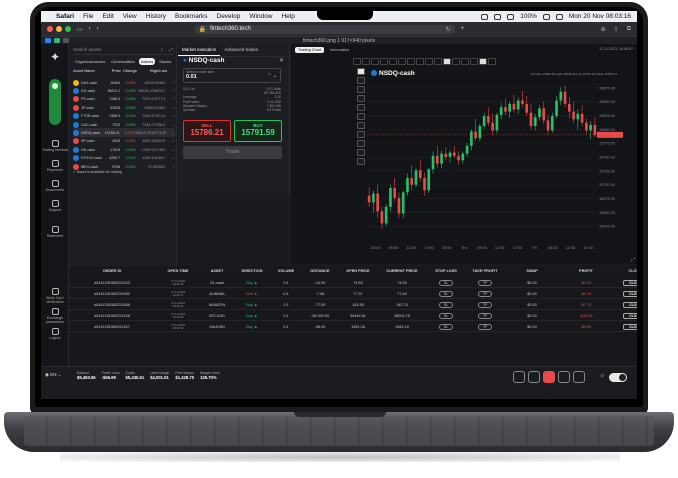 The width and height of the screenshot is (678, 478). I want to click on orders-col-header: TAKE PROFIT, so click(485, 272).